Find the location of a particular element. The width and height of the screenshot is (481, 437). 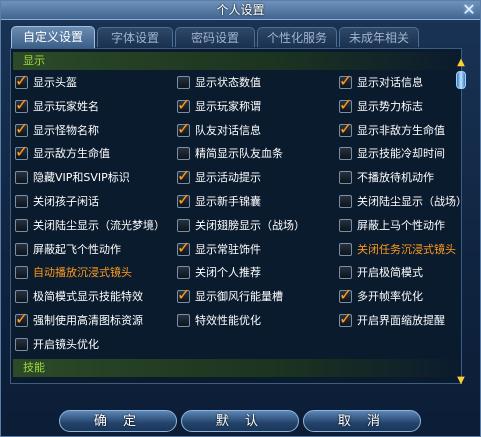

scroll-down-icon: ▼ is located at coordinates (461, 381).